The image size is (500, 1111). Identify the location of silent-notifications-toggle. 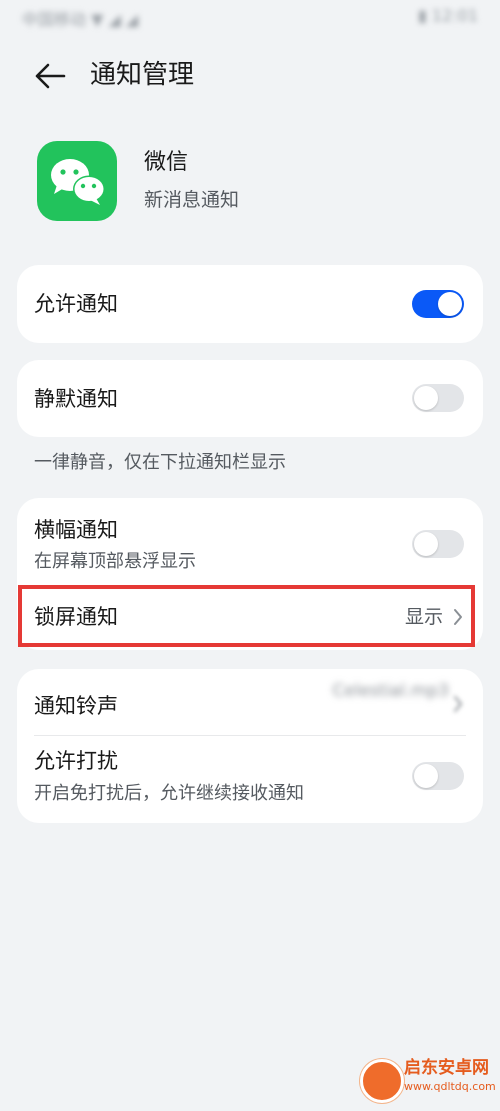
(438, 398).